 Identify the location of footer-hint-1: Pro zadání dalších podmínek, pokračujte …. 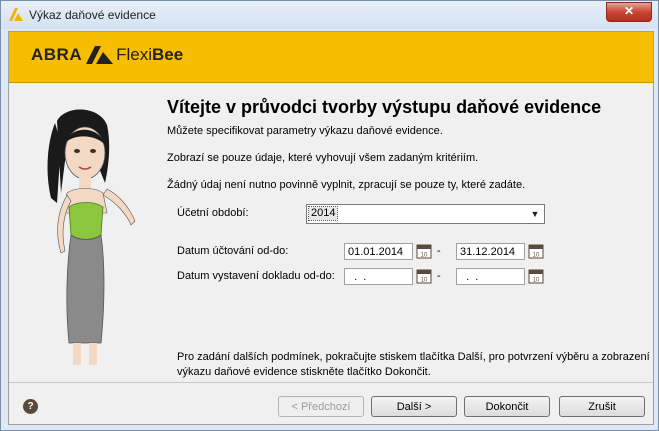
(413, 357).